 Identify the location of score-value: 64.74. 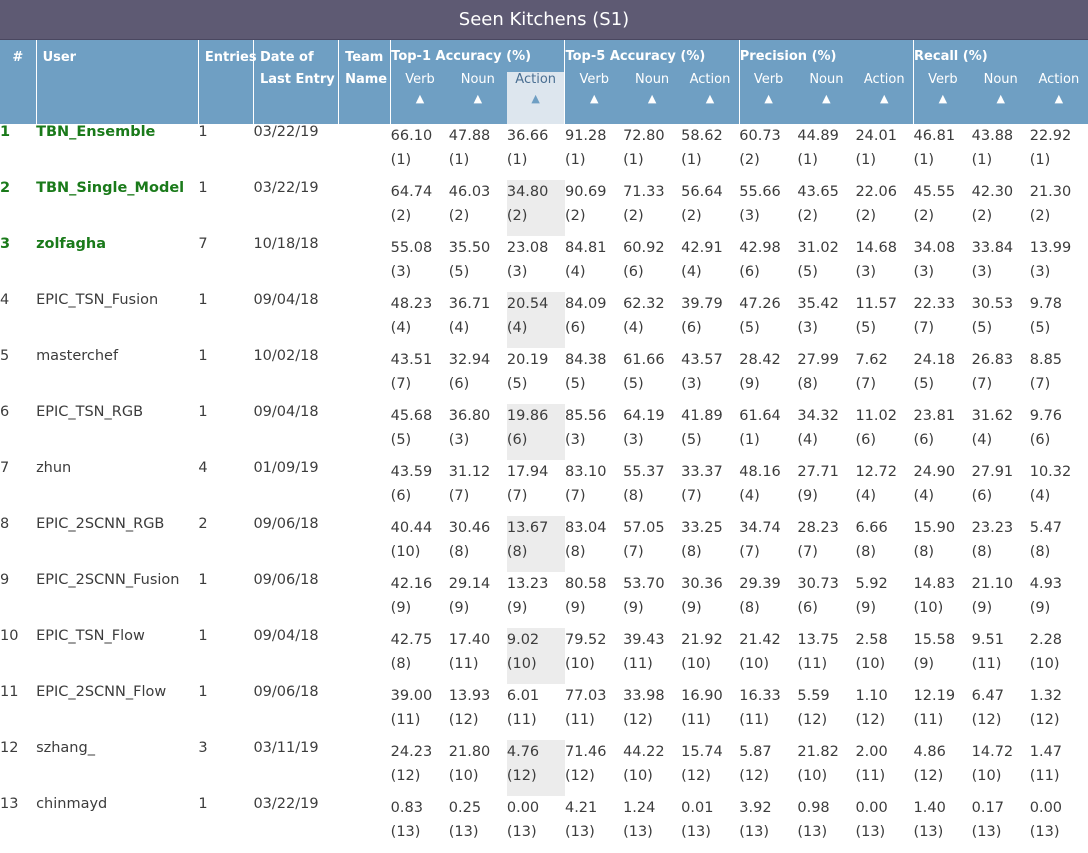
(411, 192).